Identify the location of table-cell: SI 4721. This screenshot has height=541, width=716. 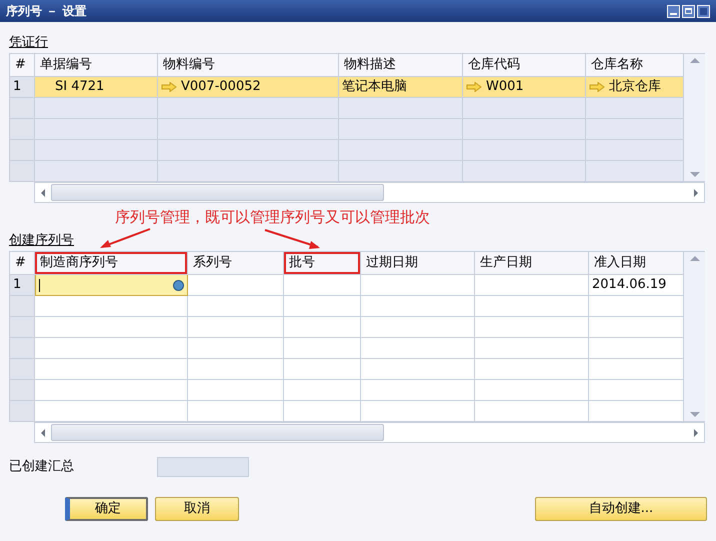
(96, 87).